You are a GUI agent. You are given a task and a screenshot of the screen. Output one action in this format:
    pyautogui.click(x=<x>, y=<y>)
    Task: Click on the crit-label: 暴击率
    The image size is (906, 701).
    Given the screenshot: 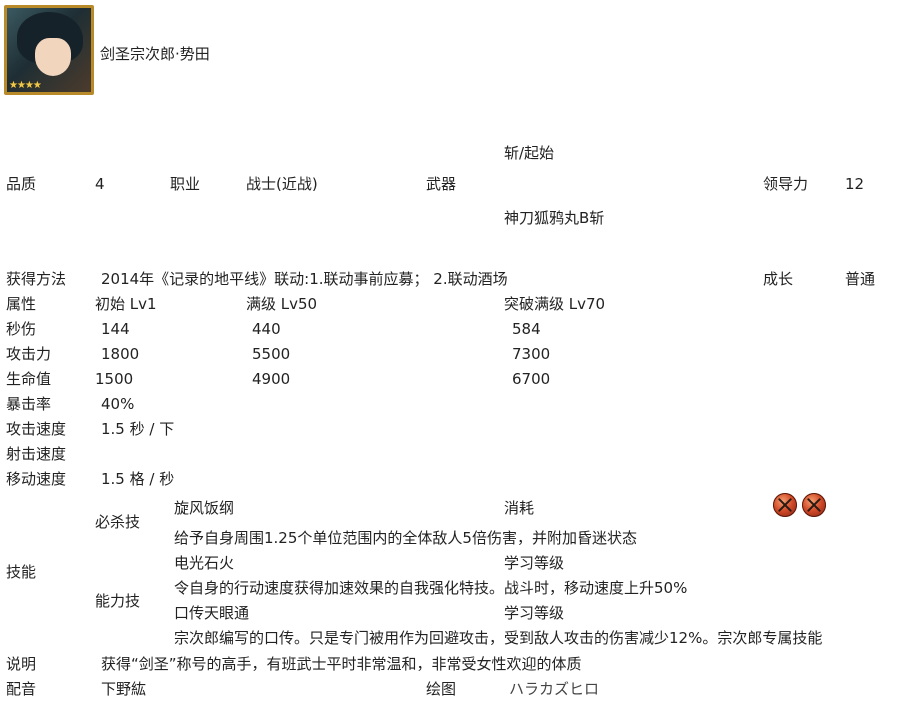 What is the action you would take?
    pyautogui.click(x=29, y=404)
    